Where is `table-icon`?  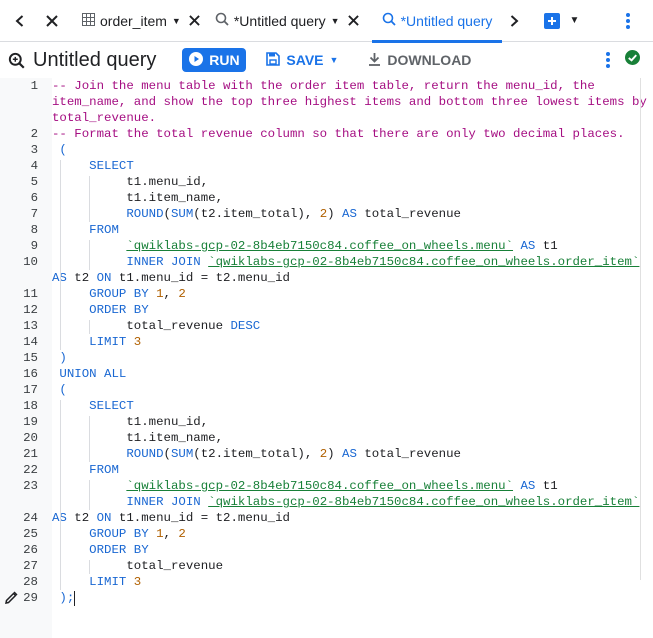
table-icon is located at coordinates (88, 20).